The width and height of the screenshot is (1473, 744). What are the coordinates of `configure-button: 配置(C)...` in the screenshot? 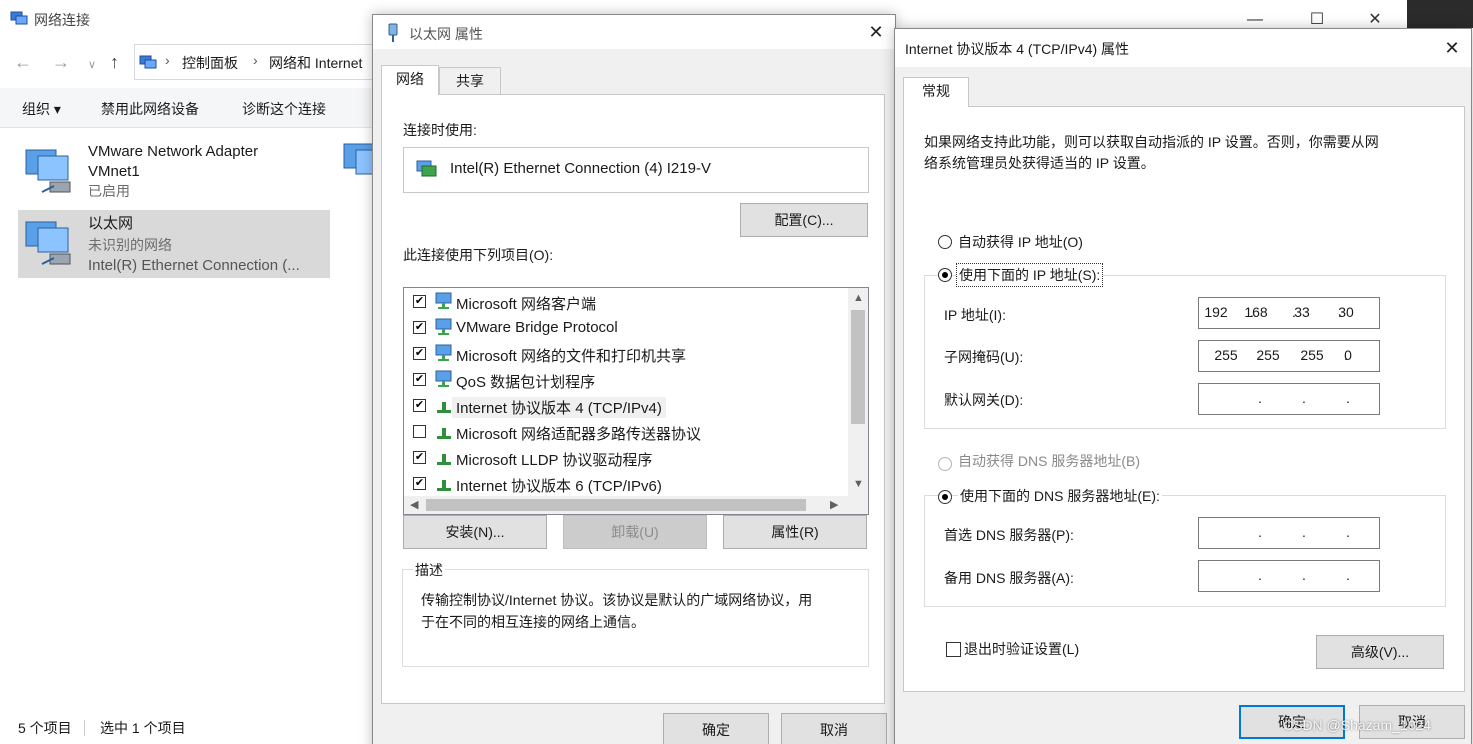 It's located at (804, 220).